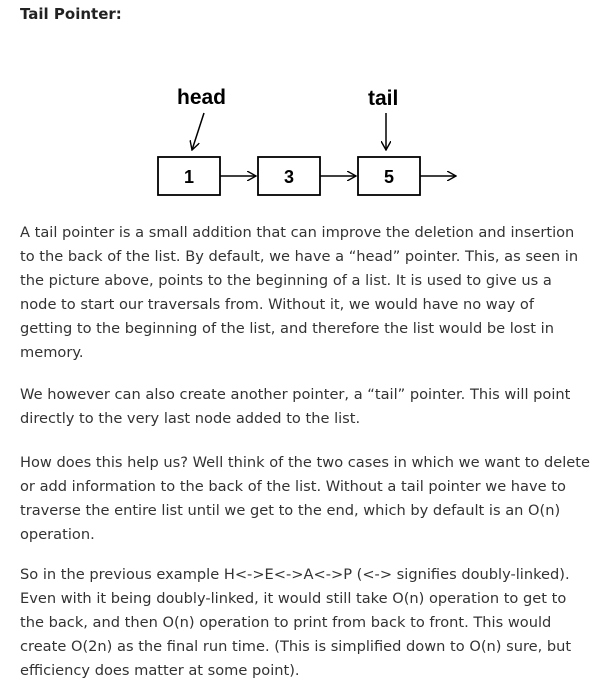 The image size is (597, 683). Describe the element at coordinates (289, 177) in the screenshot. I see `node-value: 3` at that location.